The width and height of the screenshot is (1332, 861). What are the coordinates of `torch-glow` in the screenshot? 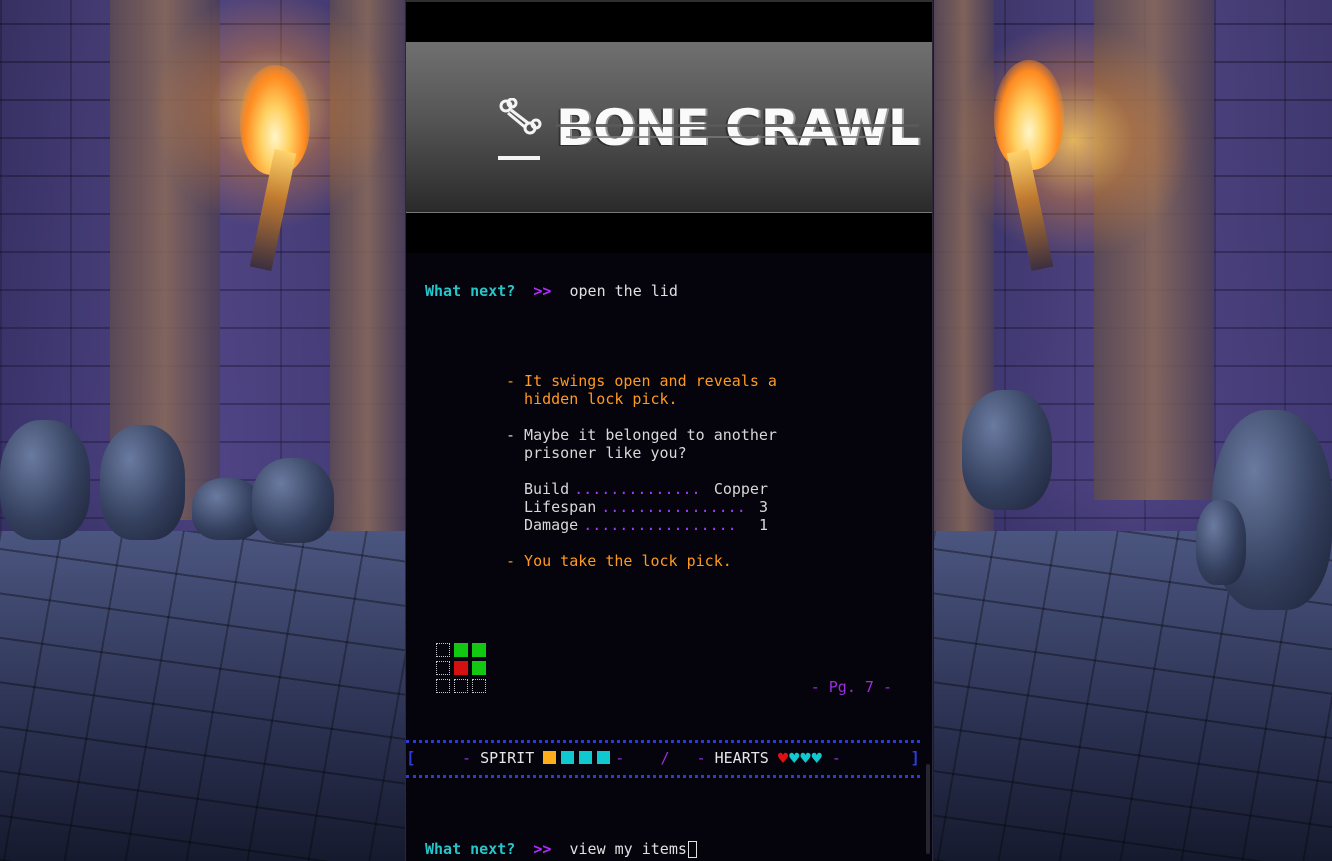 It's located at (1074, 140).